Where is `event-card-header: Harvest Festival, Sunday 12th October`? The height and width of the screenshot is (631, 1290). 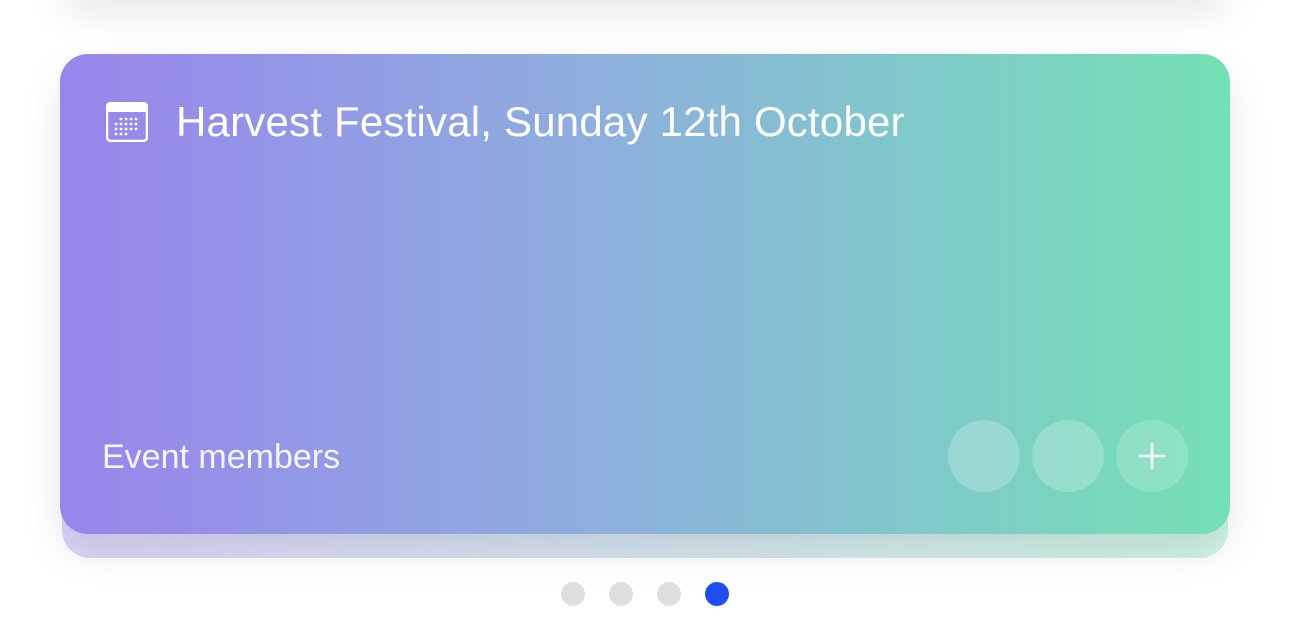
event-card-header: Harvest Festival, Sunday 12th October is located at coordinates (505, 122).